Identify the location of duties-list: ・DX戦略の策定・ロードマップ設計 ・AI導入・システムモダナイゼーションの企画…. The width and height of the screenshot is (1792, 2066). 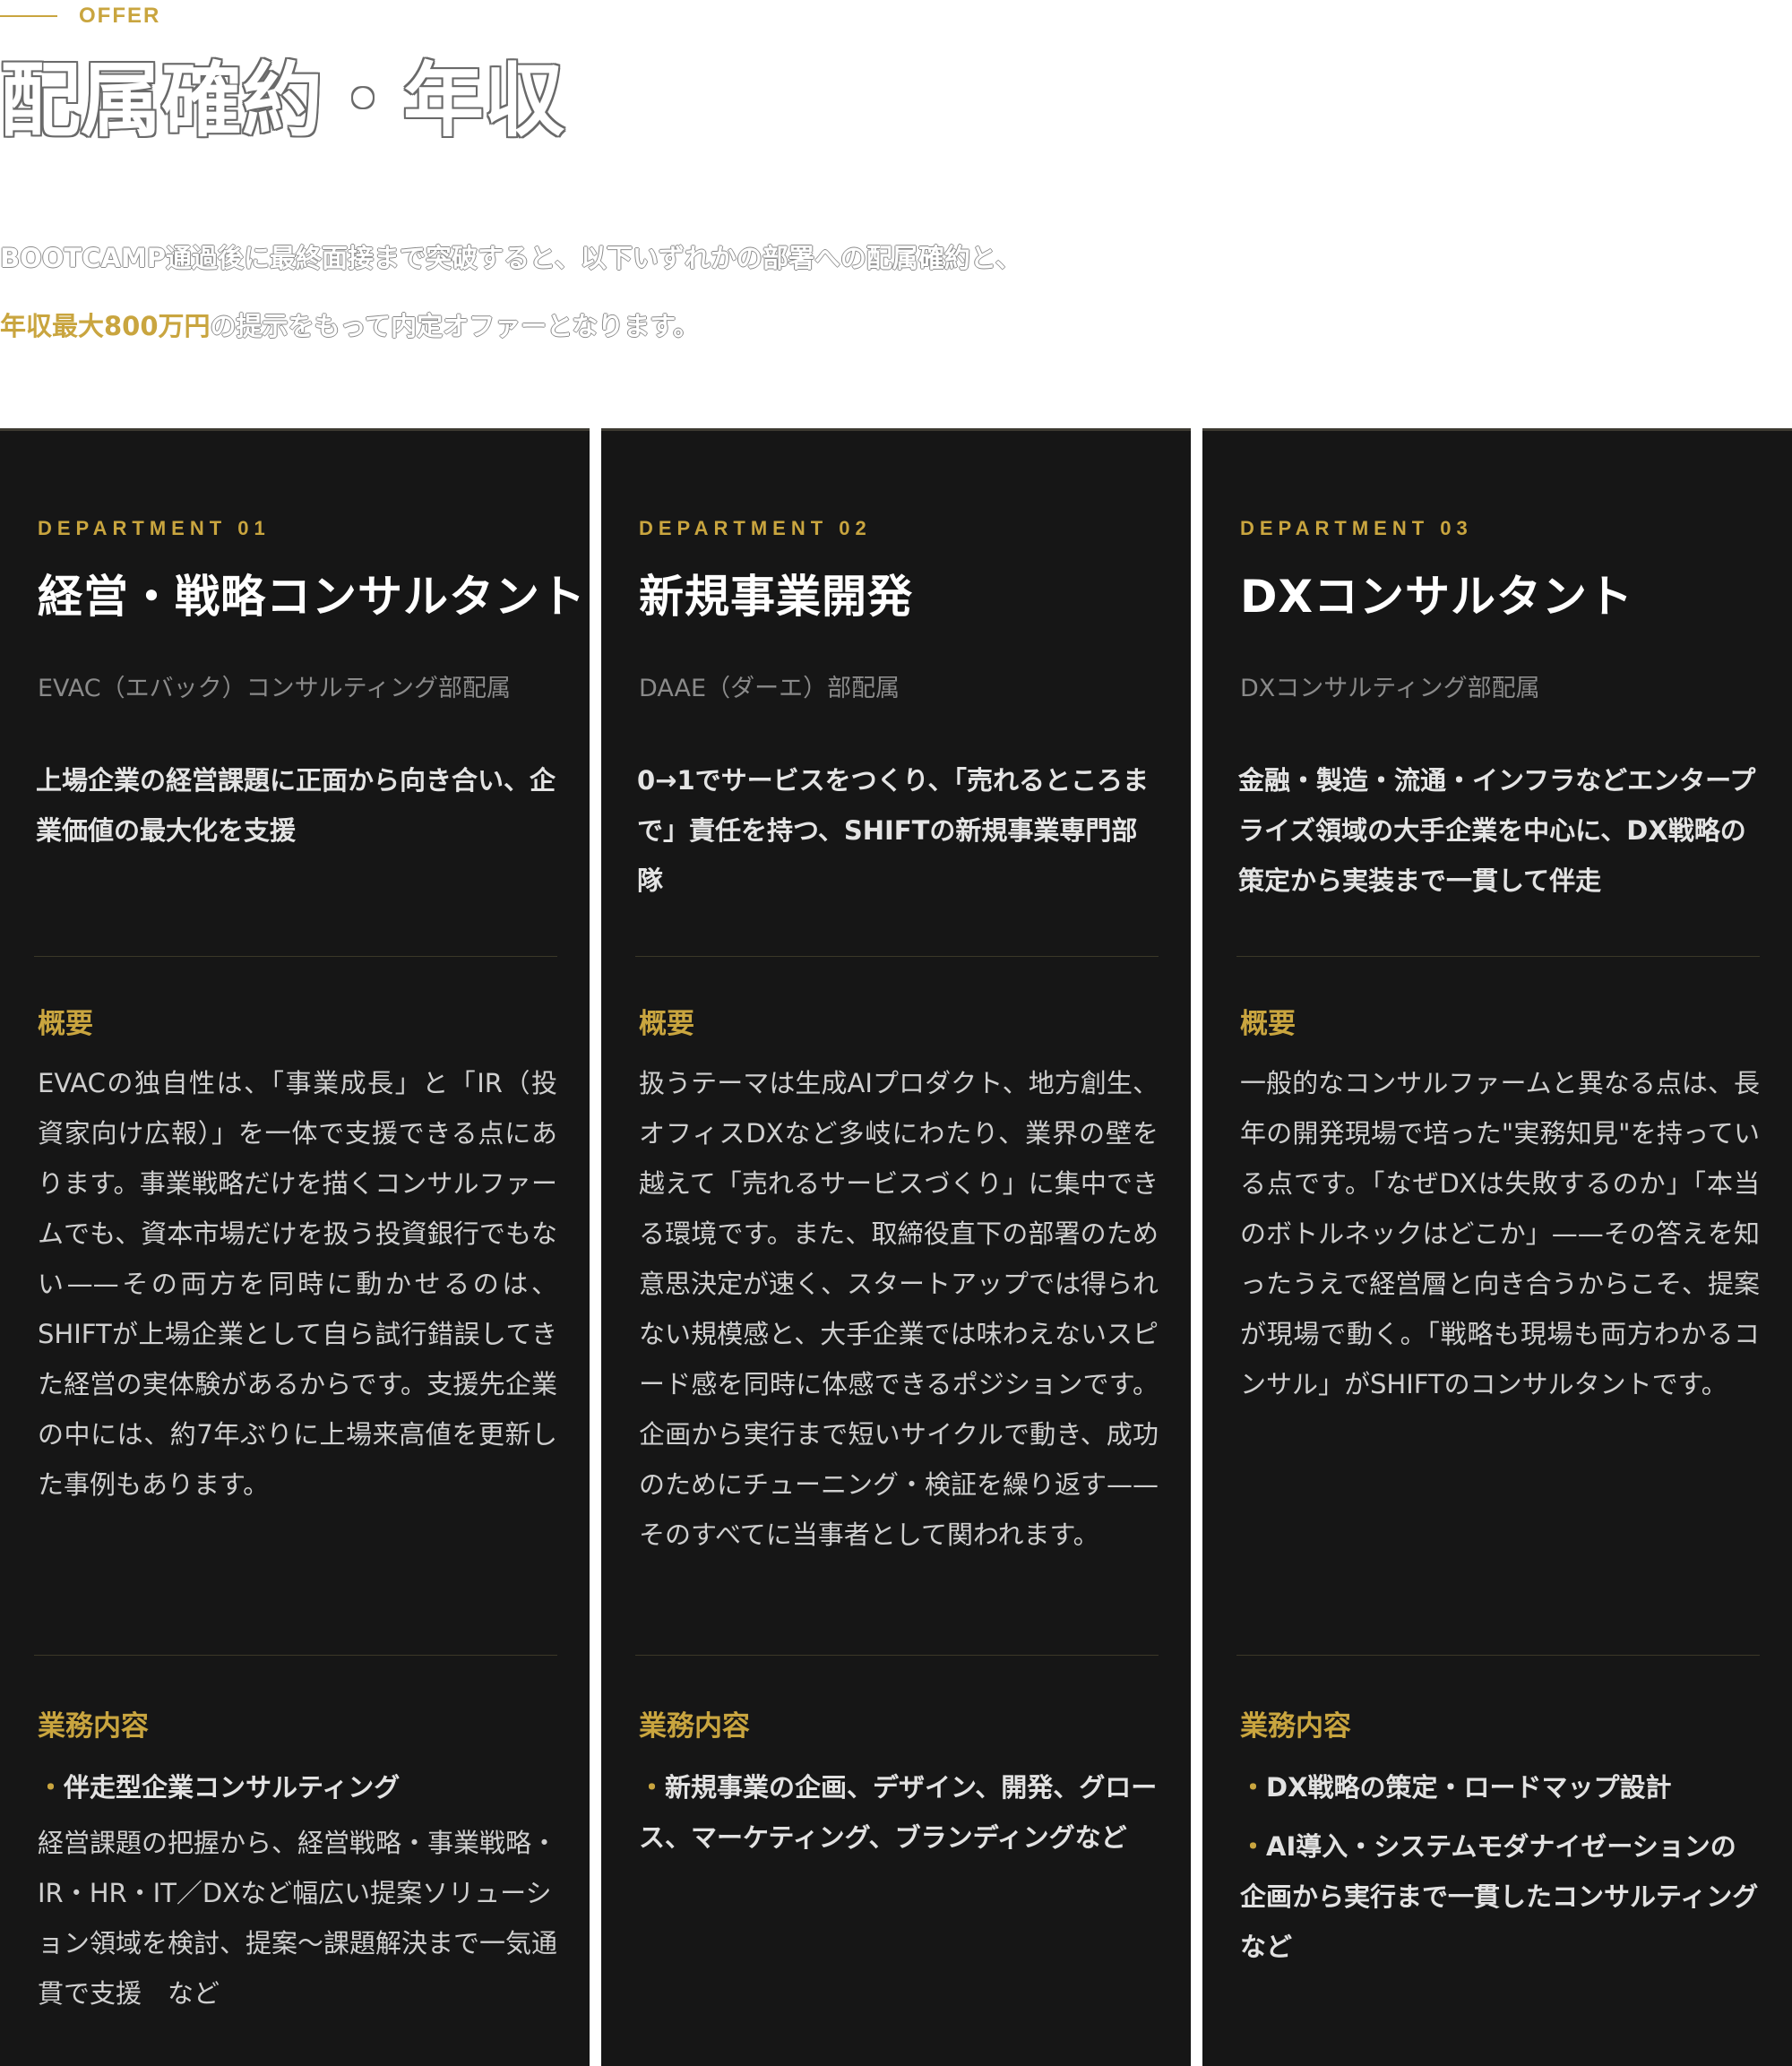
(1512, 1872).